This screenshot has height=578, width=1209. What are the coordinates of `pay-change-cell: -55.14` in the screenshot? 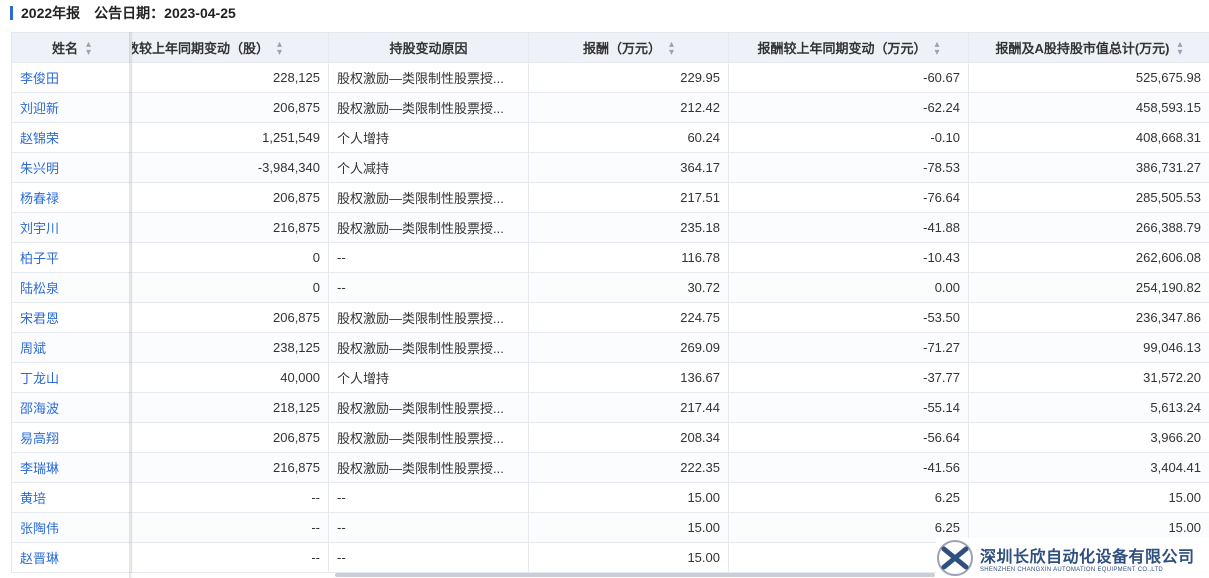 It's located at (848, 407).